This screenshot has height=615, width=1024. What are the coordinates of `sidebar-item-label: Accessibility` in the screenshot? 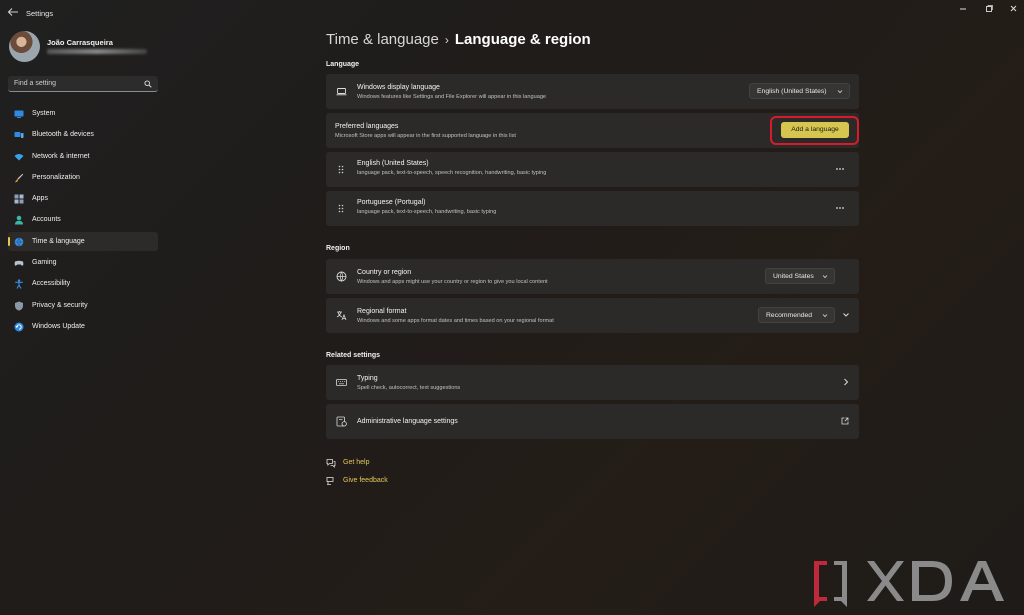 It's located at (51, 284).